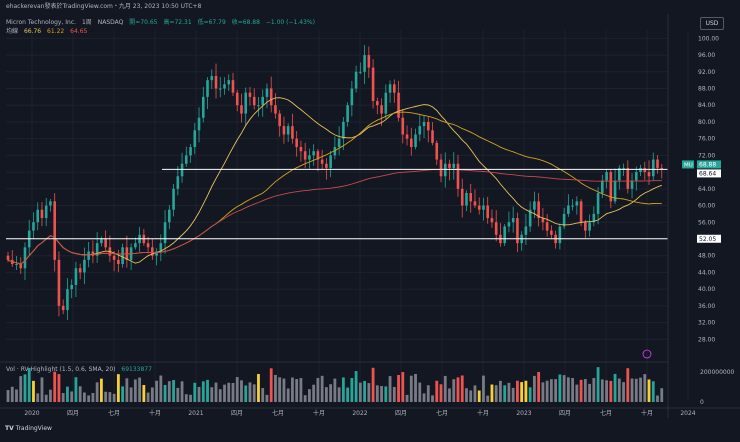  Describe the element at coordinates (237, 413) in the screenshot. I see `x-tick-label: 四月` at that location.